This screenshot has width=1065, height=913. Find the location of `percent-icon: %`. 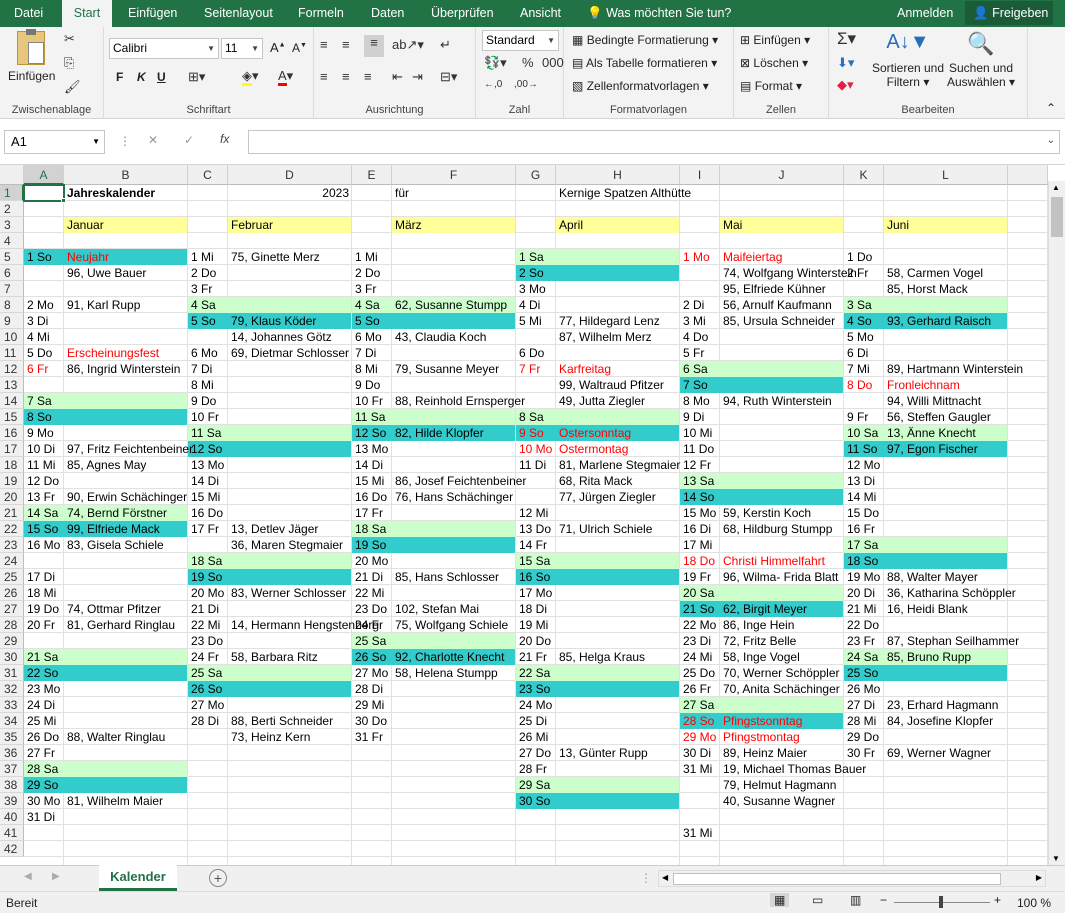

percent-icon: % is located at coordinates (528, 62).